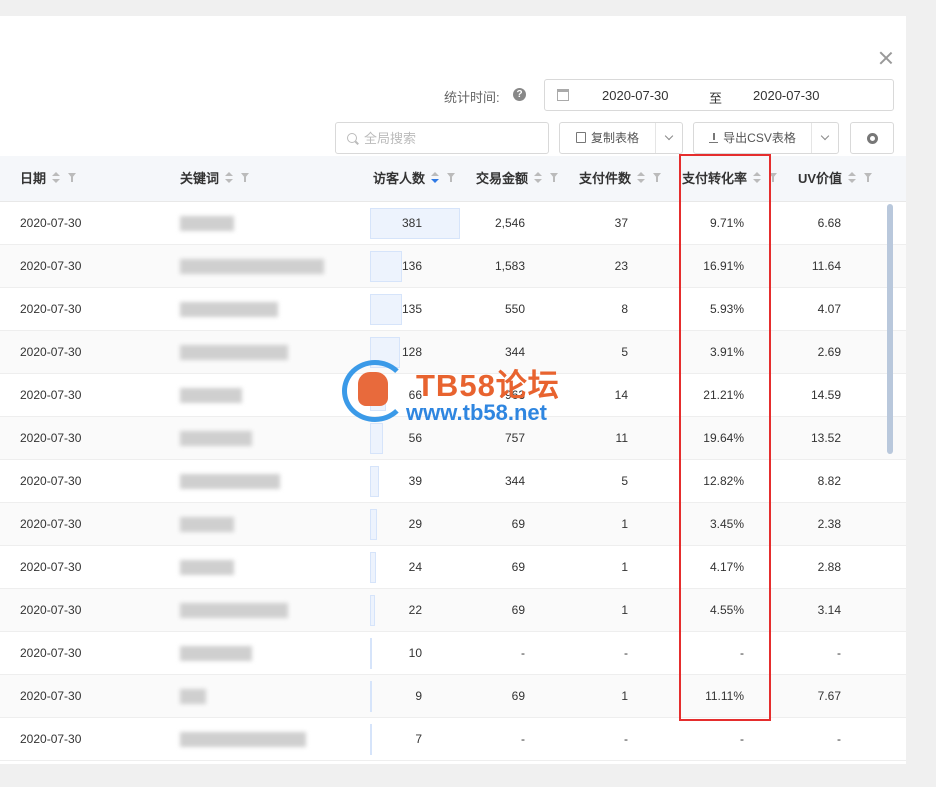 This screenshot has width=936, height=787. I want to click on copy-icon, so click(580, 137).